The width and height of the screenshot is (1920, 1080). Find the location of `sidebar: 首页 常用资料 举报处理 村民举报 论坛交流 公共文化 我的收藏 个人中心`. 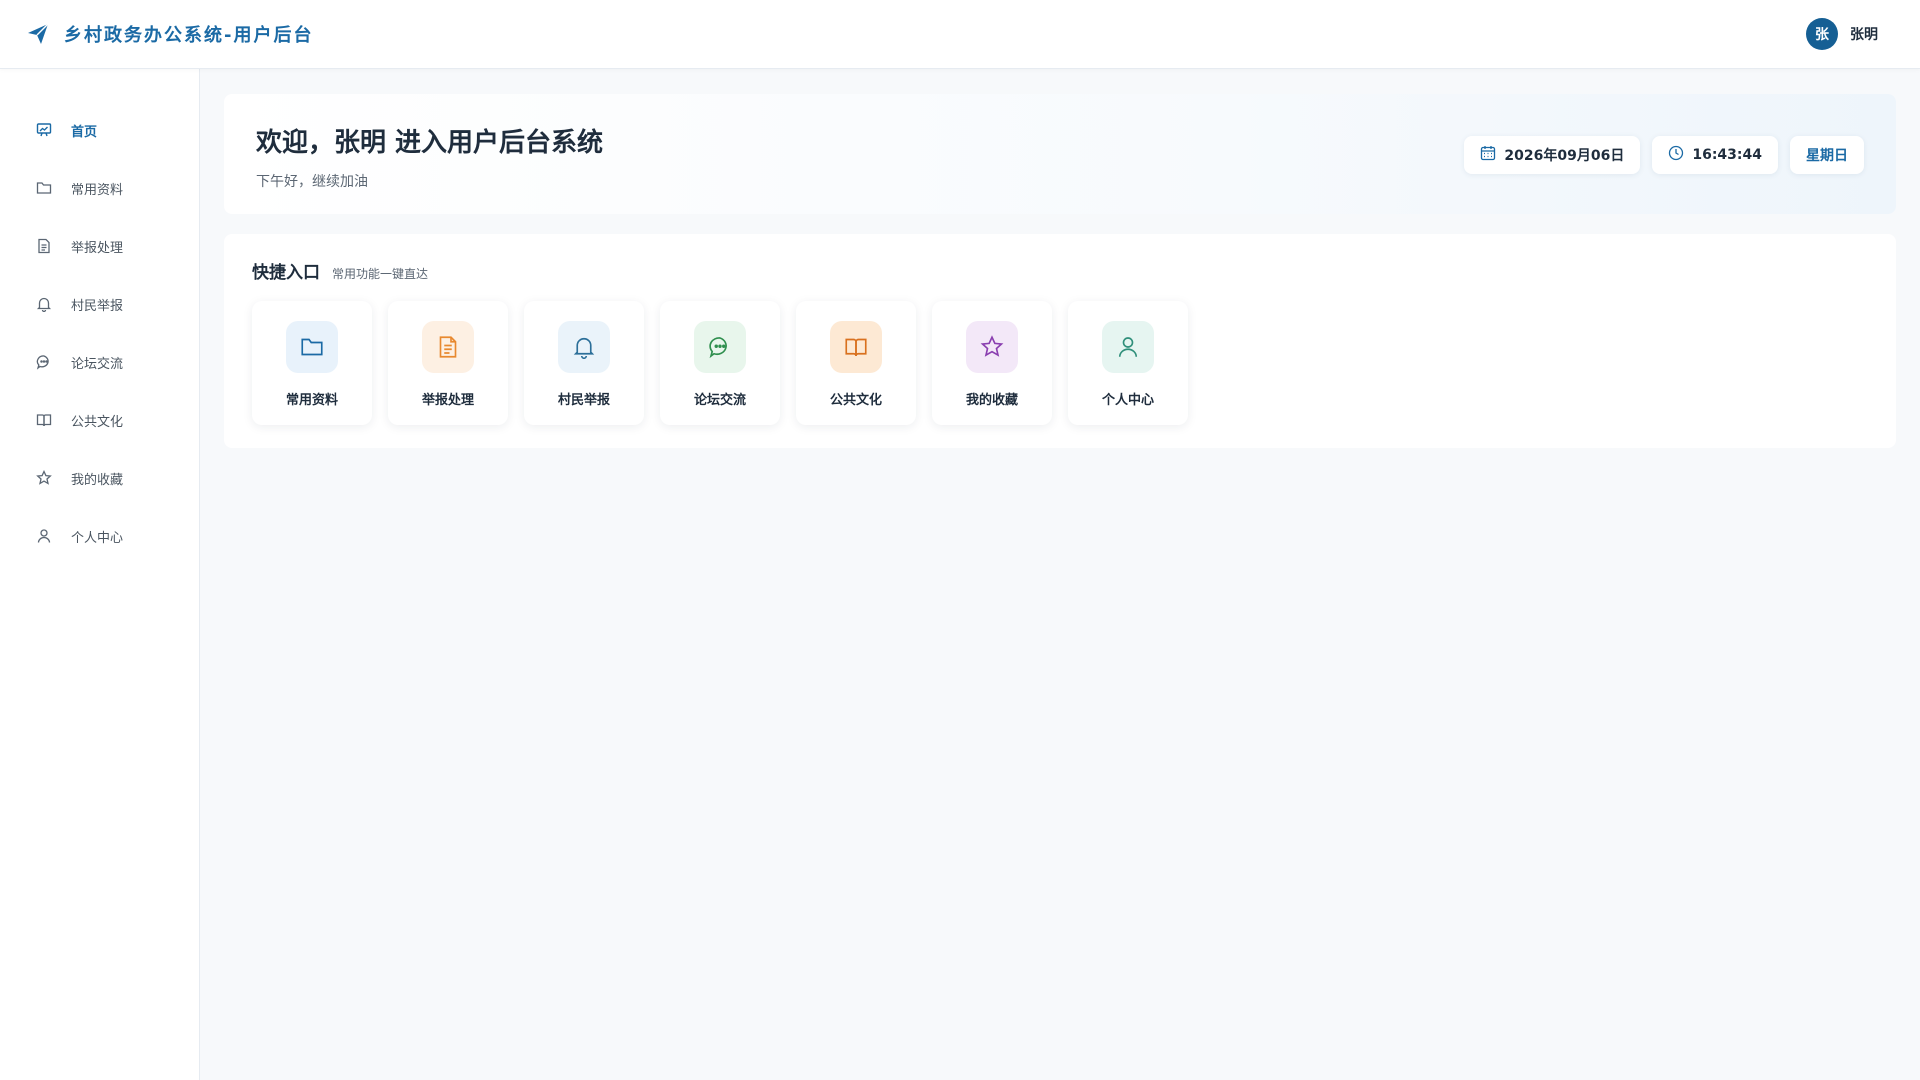

sidebar: 首页 常用资料 举报处理 村民举报 论坛交流 公共文化 我的收藏 个人中心 is located at coordinates (100, 574).